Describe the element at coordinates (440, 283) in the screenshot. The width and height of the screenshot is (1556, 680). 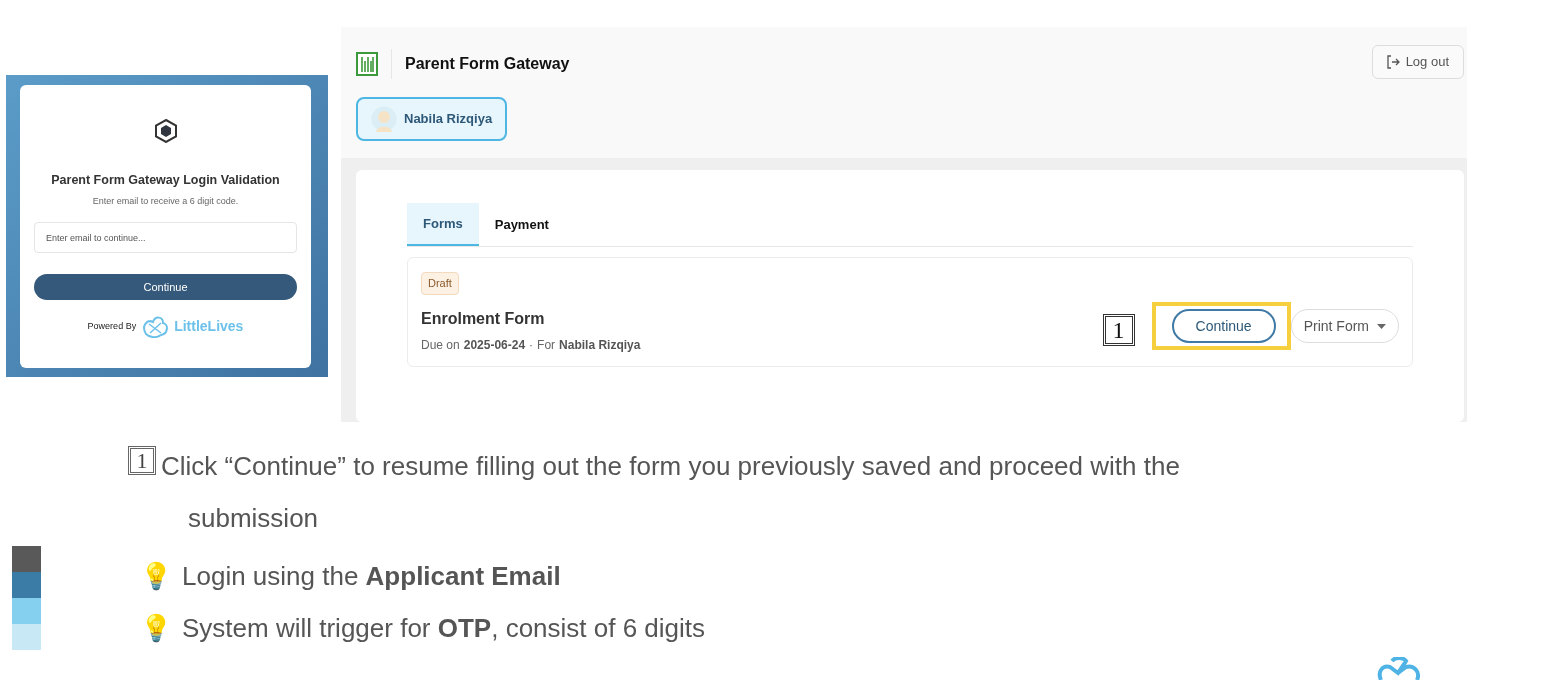
I see `status-tag: Draft` at that location.